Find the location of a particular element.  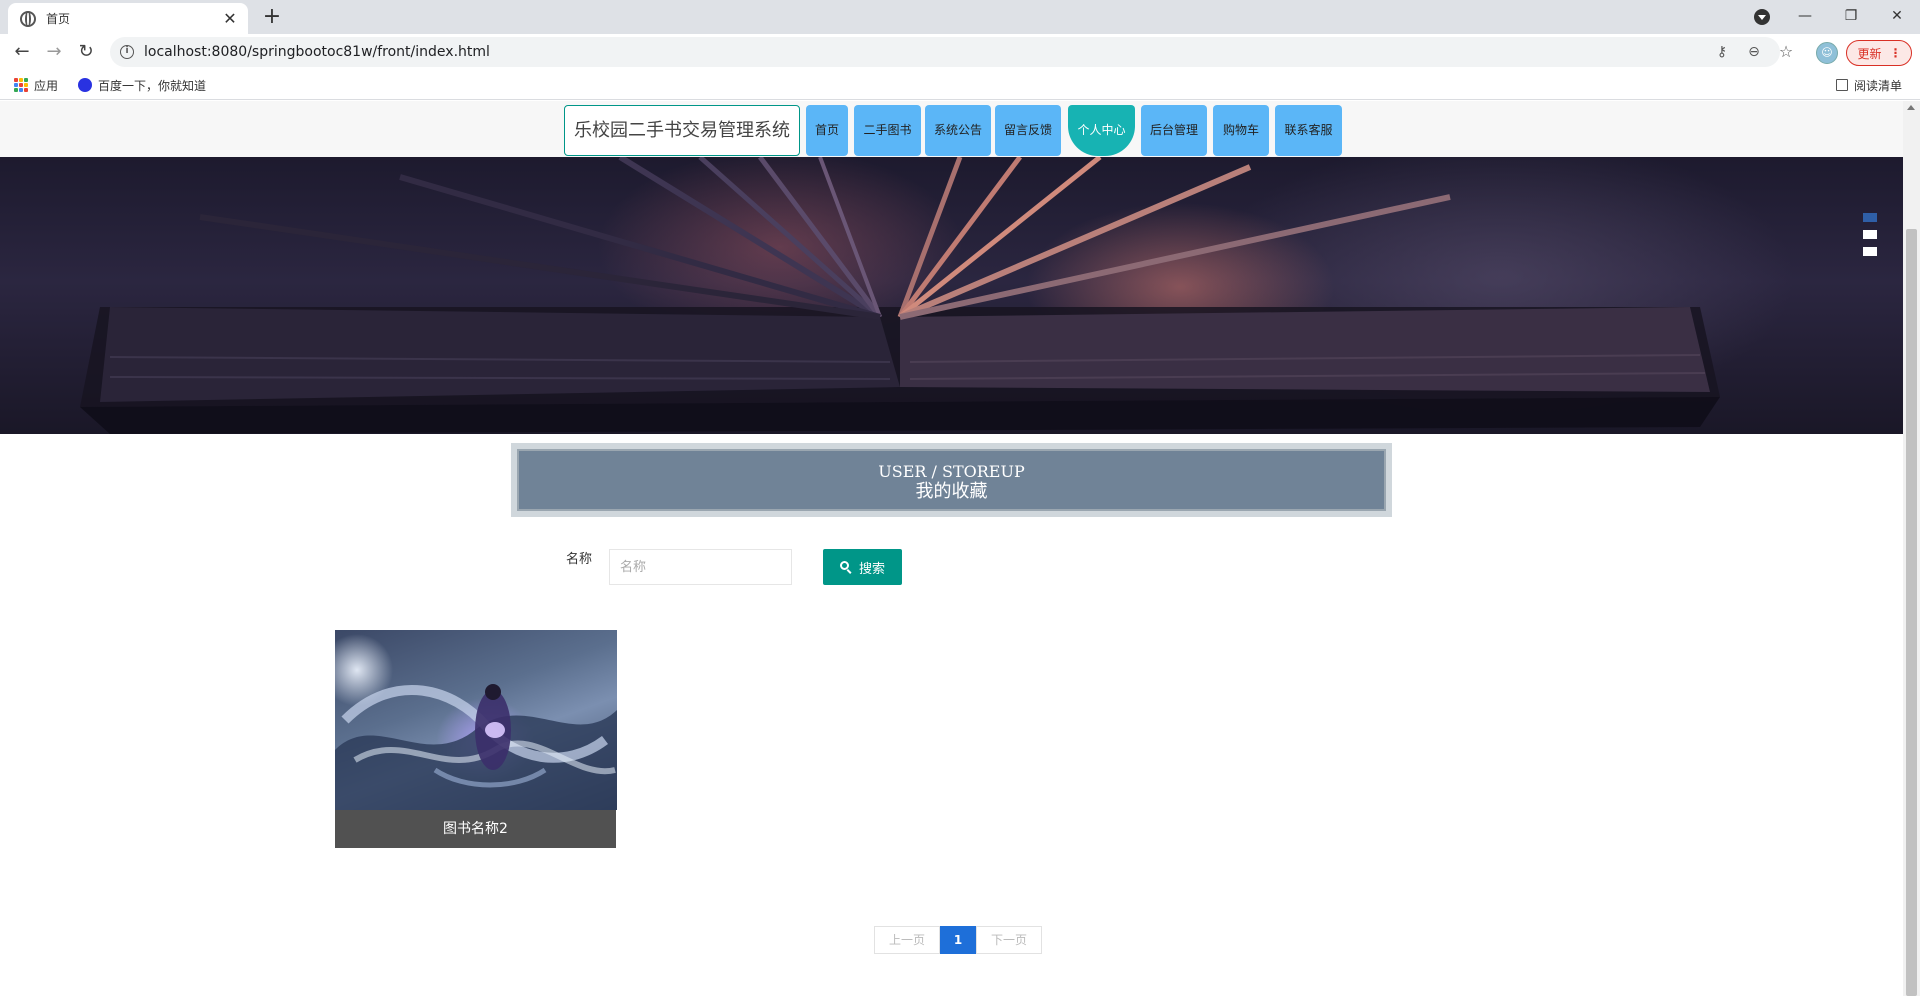

prev-page-button: 上一页 is located at coordinates (907, 940).